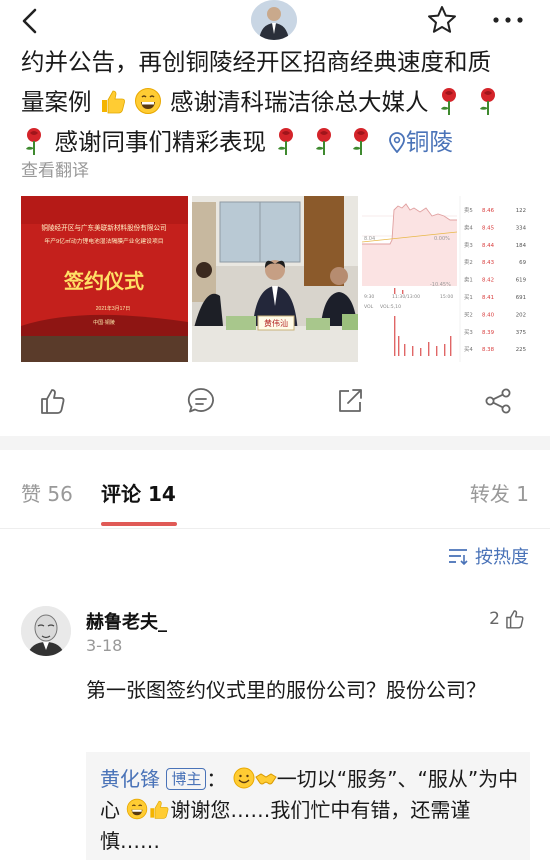  What do you see at coordinates (276, 323) in the screenshot?
I see `photo2-nameplate: 黄伟汕` at bounding box center [276, 323].